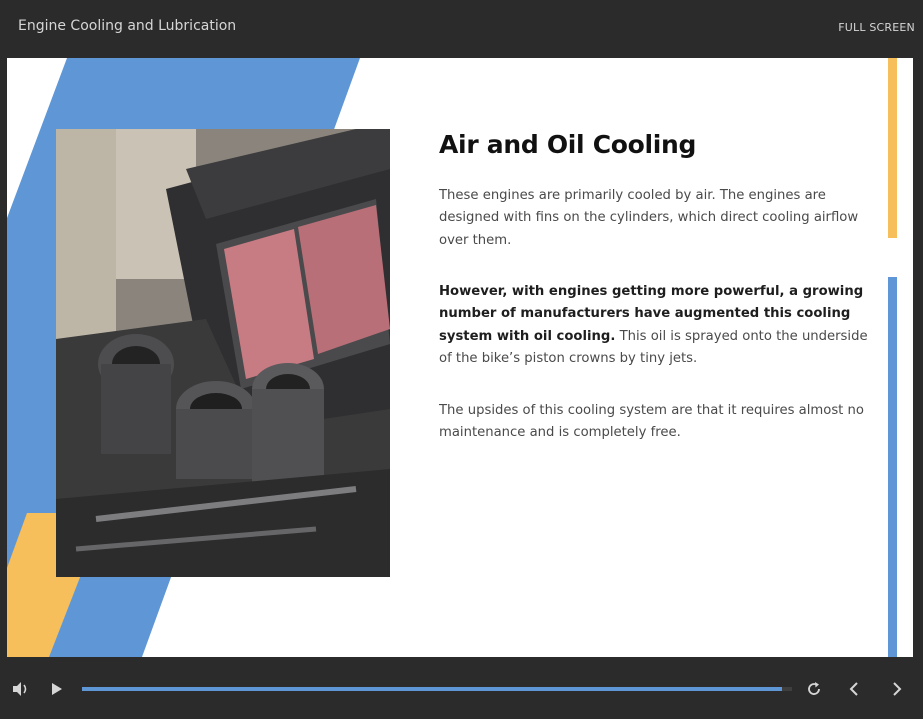 The height and width of the screenshot is (719, 923). What do you see at coordinates (127, 26) in the screenshot?
I see `course-title: Engine Cooling and Lubrication` at bounding box center [127, 26].